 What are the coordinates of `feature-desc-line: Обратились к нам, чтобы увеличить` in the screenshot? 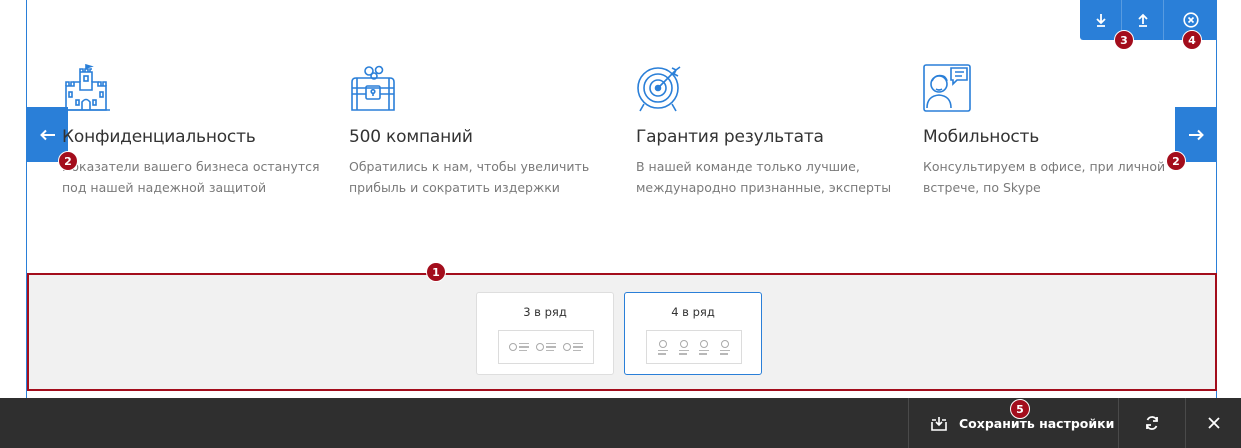 It's located at (469, 166).